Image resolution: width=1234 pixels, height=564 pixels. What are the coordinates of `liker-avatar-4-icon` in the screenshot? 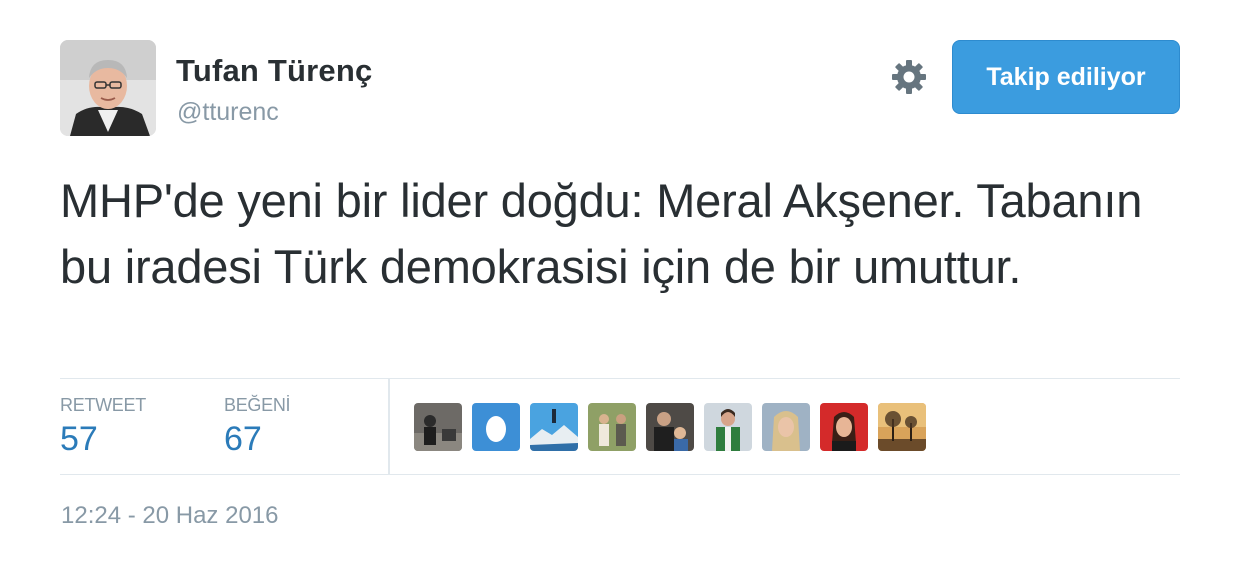 It's located at (612, 427).